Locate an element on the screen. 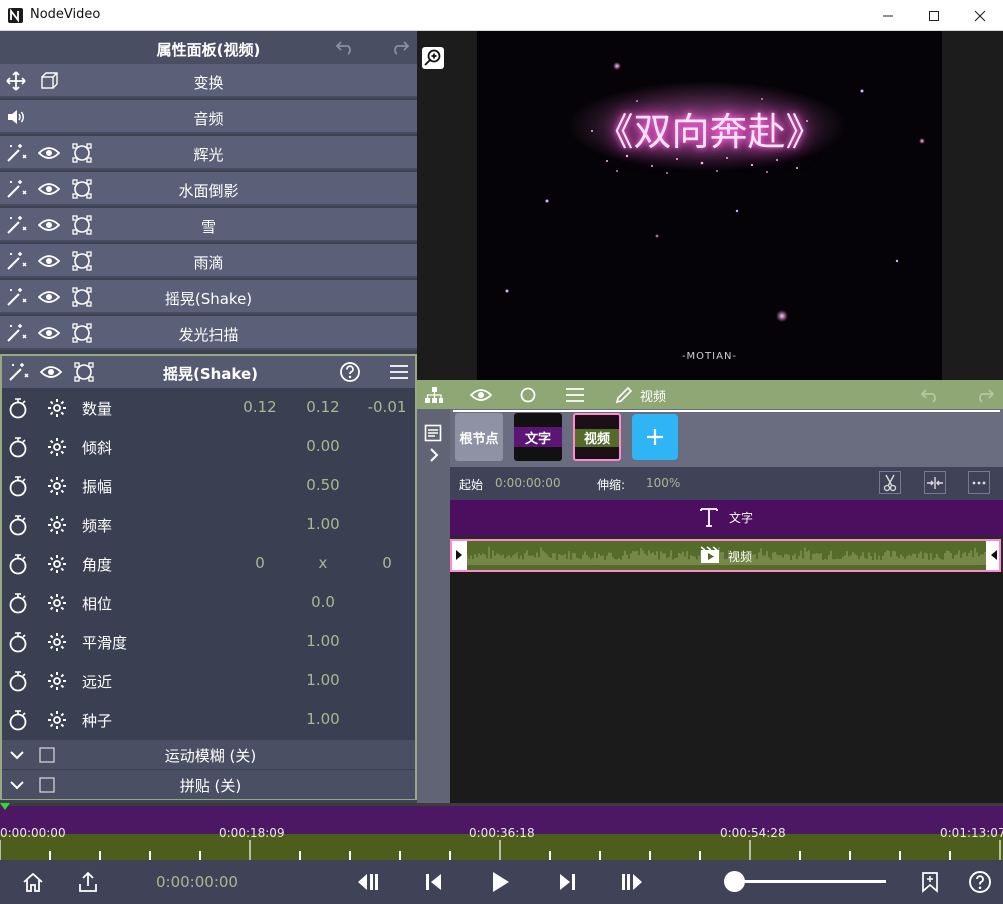 Image resolution: width=1003 pixels, height=904 pixels. shake-param-row: 平滑度 1.00 is located at coordinates (208, 641).